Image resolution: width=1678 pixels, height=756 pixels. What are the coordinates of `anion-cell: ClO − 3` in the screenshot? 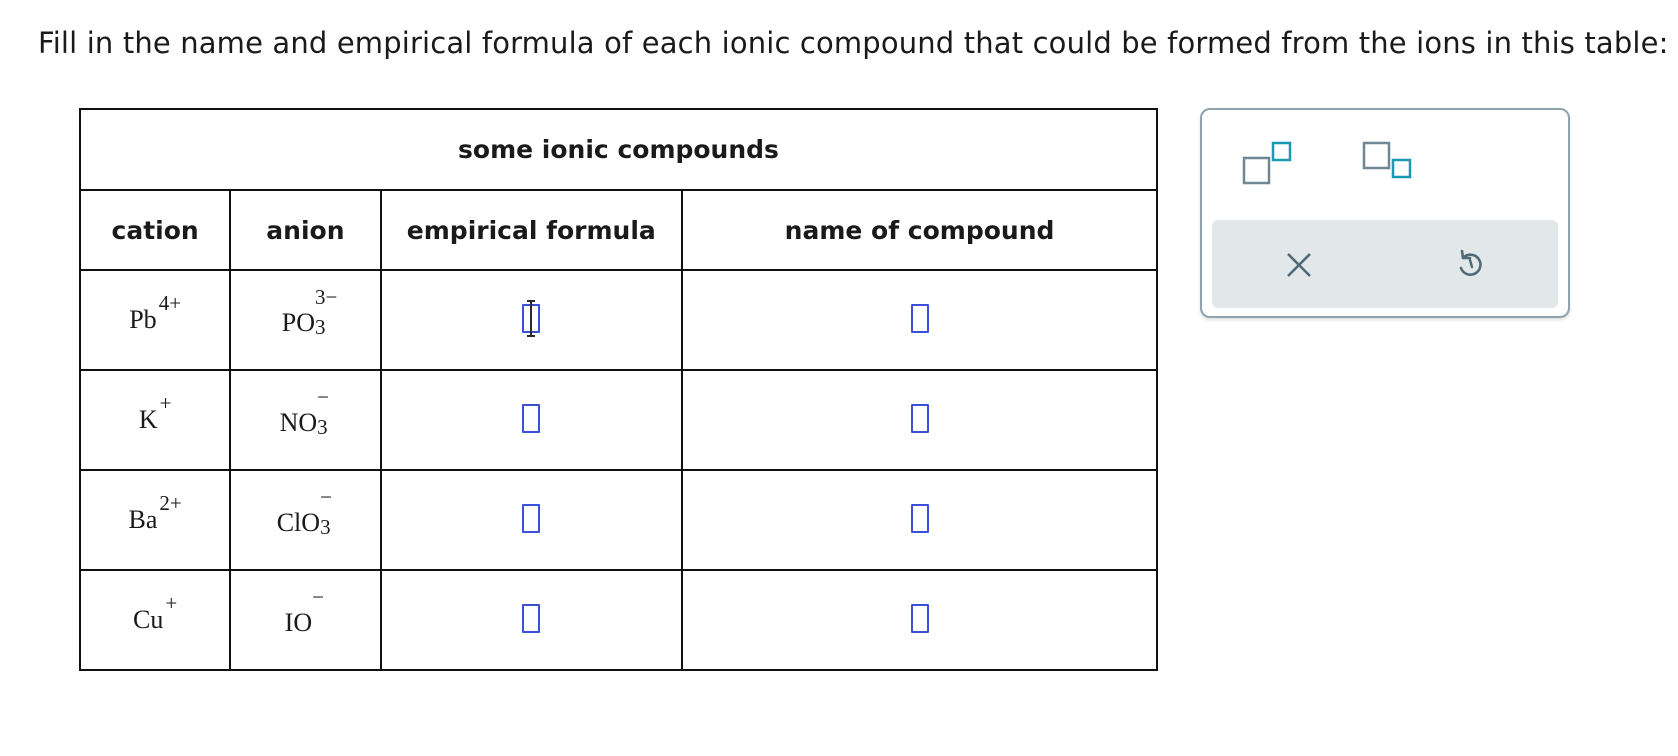 It's located at (305, 520).